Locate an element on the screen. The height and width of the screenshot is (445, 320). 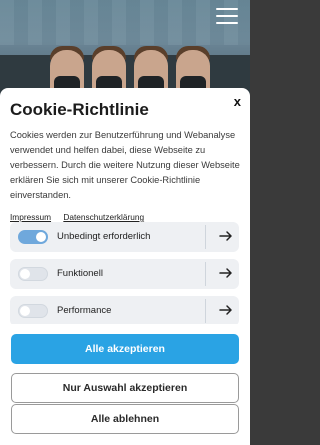
hall-ceiling is located at coordinates (125, 22).